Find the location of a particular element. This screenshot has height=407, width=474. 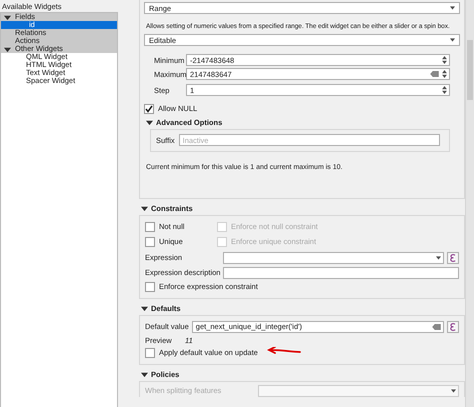

expression-description-field is located at coordinates (341, 272).